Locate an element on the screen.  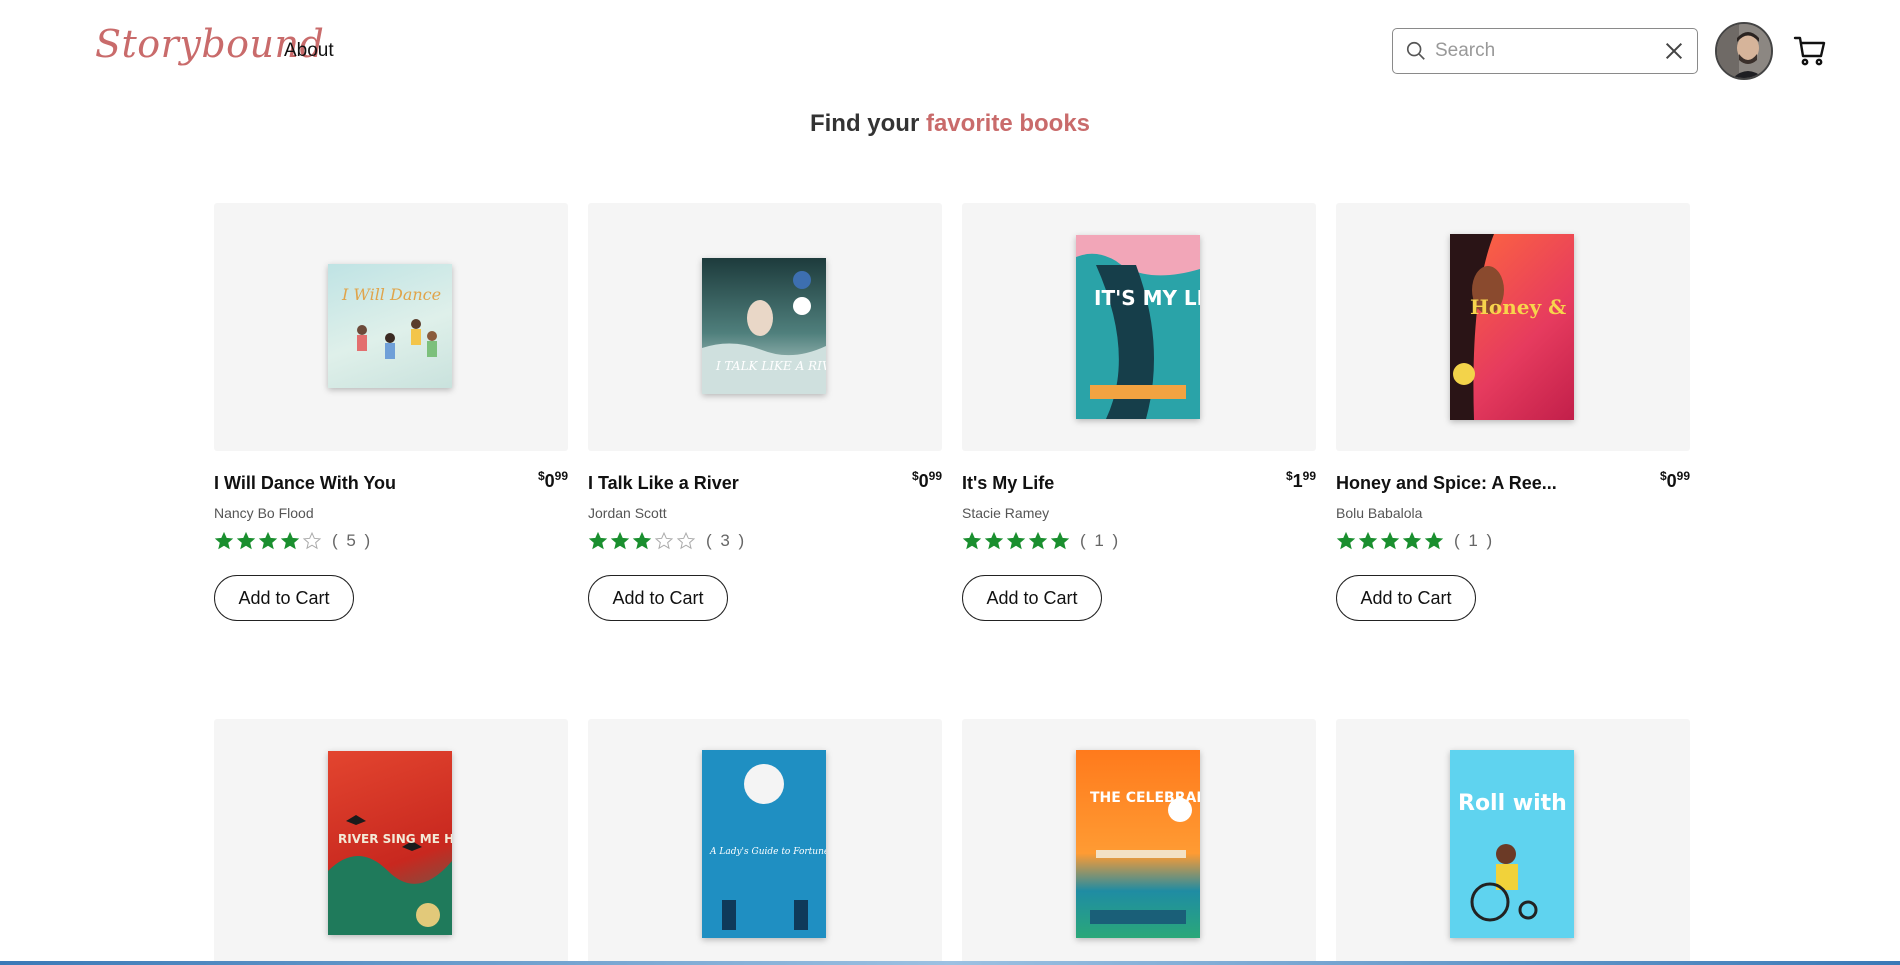
book-title: I Will Dance With You is located at coordinates (305, 483).